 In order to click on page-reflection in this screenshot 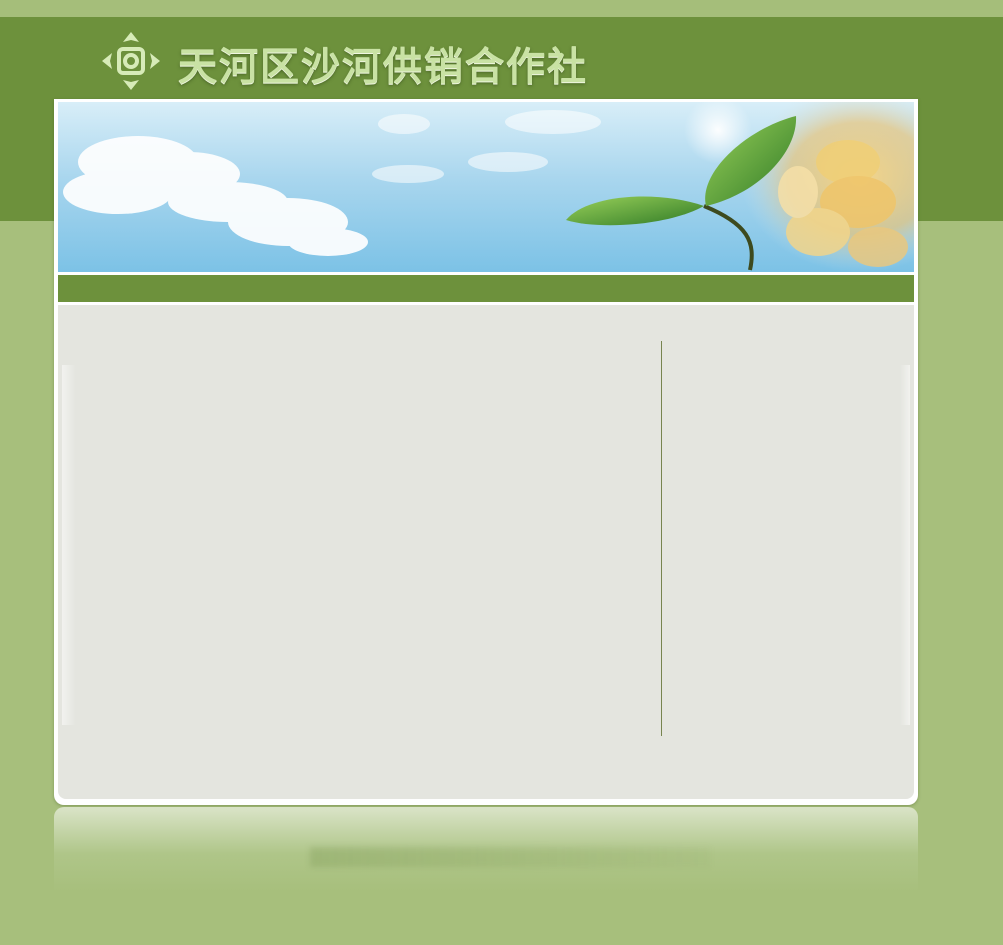, I will do `click(486, 849)`.